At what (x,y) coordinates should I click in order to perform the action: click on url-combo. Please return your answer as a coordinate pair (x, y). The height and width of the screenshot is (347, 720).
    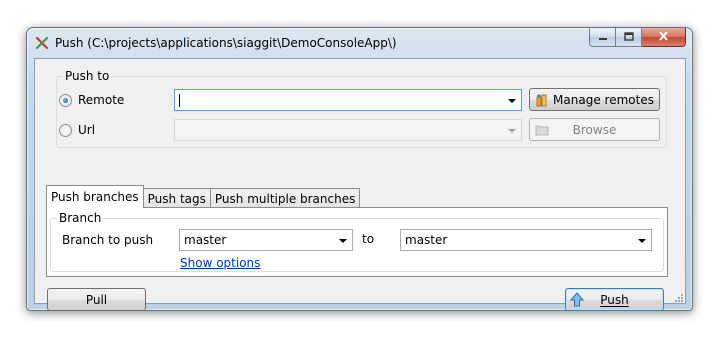
    Looking at the image, I should click on (348, 130).